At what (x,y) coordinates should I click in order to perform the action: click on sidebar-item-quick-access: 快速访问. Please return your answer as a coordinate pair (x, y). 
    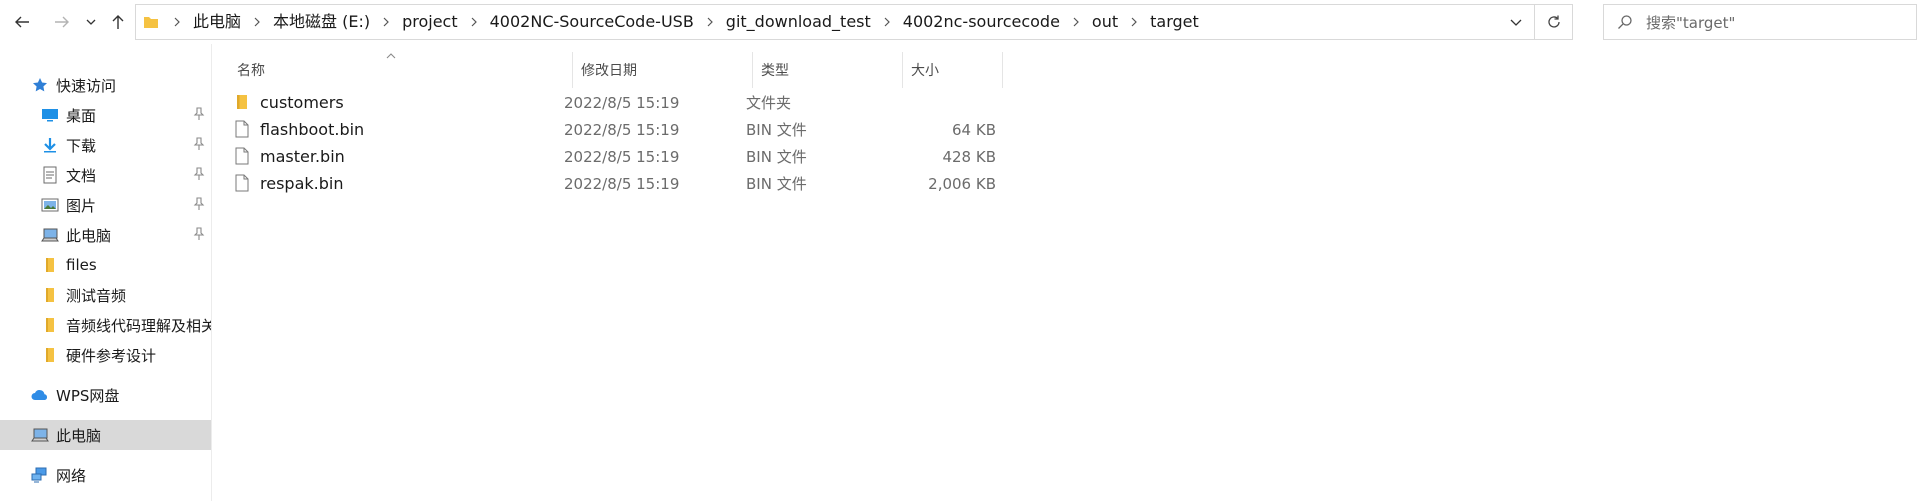
    Looking at the image, I should click on (105, 85).